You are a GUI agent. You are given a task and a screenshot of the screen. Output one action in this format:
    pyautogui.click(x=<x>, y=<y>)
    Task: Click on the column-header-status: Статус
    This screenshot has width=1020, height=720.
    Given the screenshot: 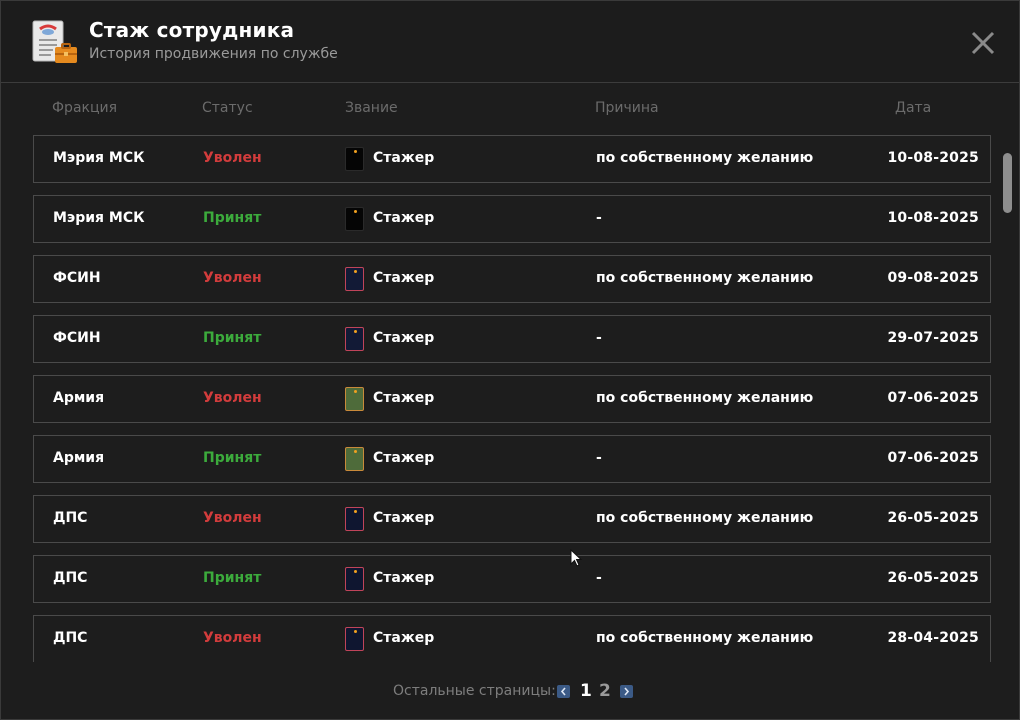 What is the action you would take?
    pyautogui.click(x=227, y=108)
    